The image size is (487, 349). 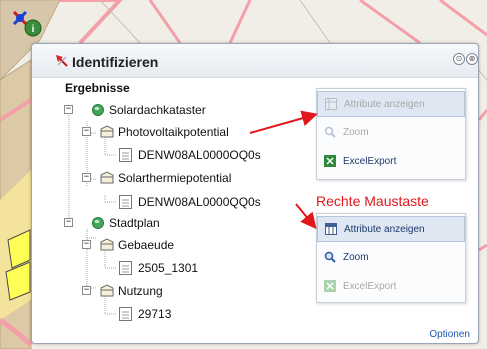 I want to click on context-menu-default: Attribute anzeigen Zoom ExcelExport, so click(x=391, y=134).